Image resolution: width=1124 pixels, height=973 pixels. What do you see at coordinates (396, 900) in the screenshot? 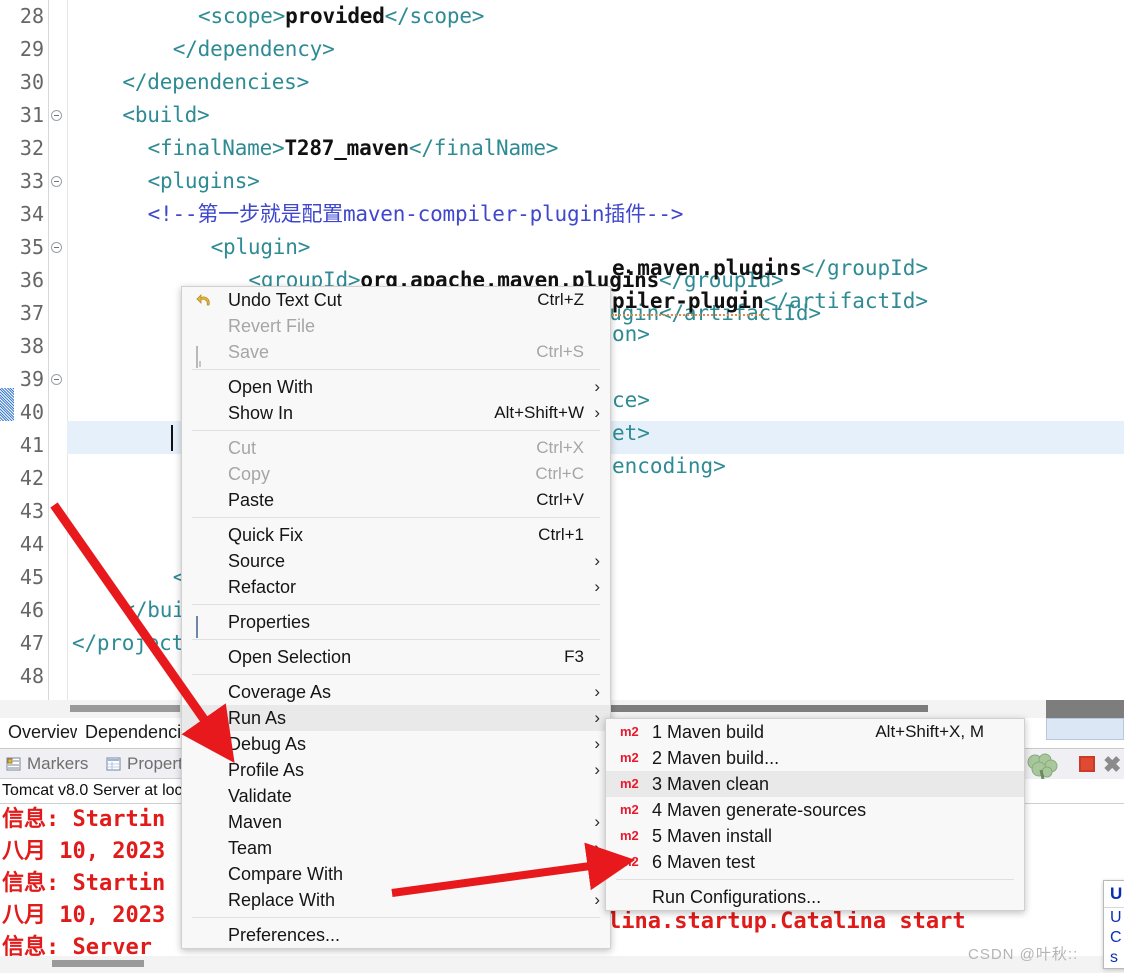
I see `menu-item-replace-with: Replace With ›` at bounding box center [396, 900].